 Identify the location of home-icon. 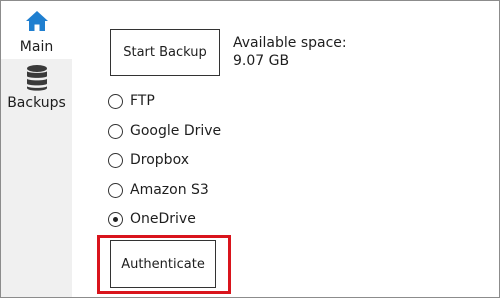
(36, 21).